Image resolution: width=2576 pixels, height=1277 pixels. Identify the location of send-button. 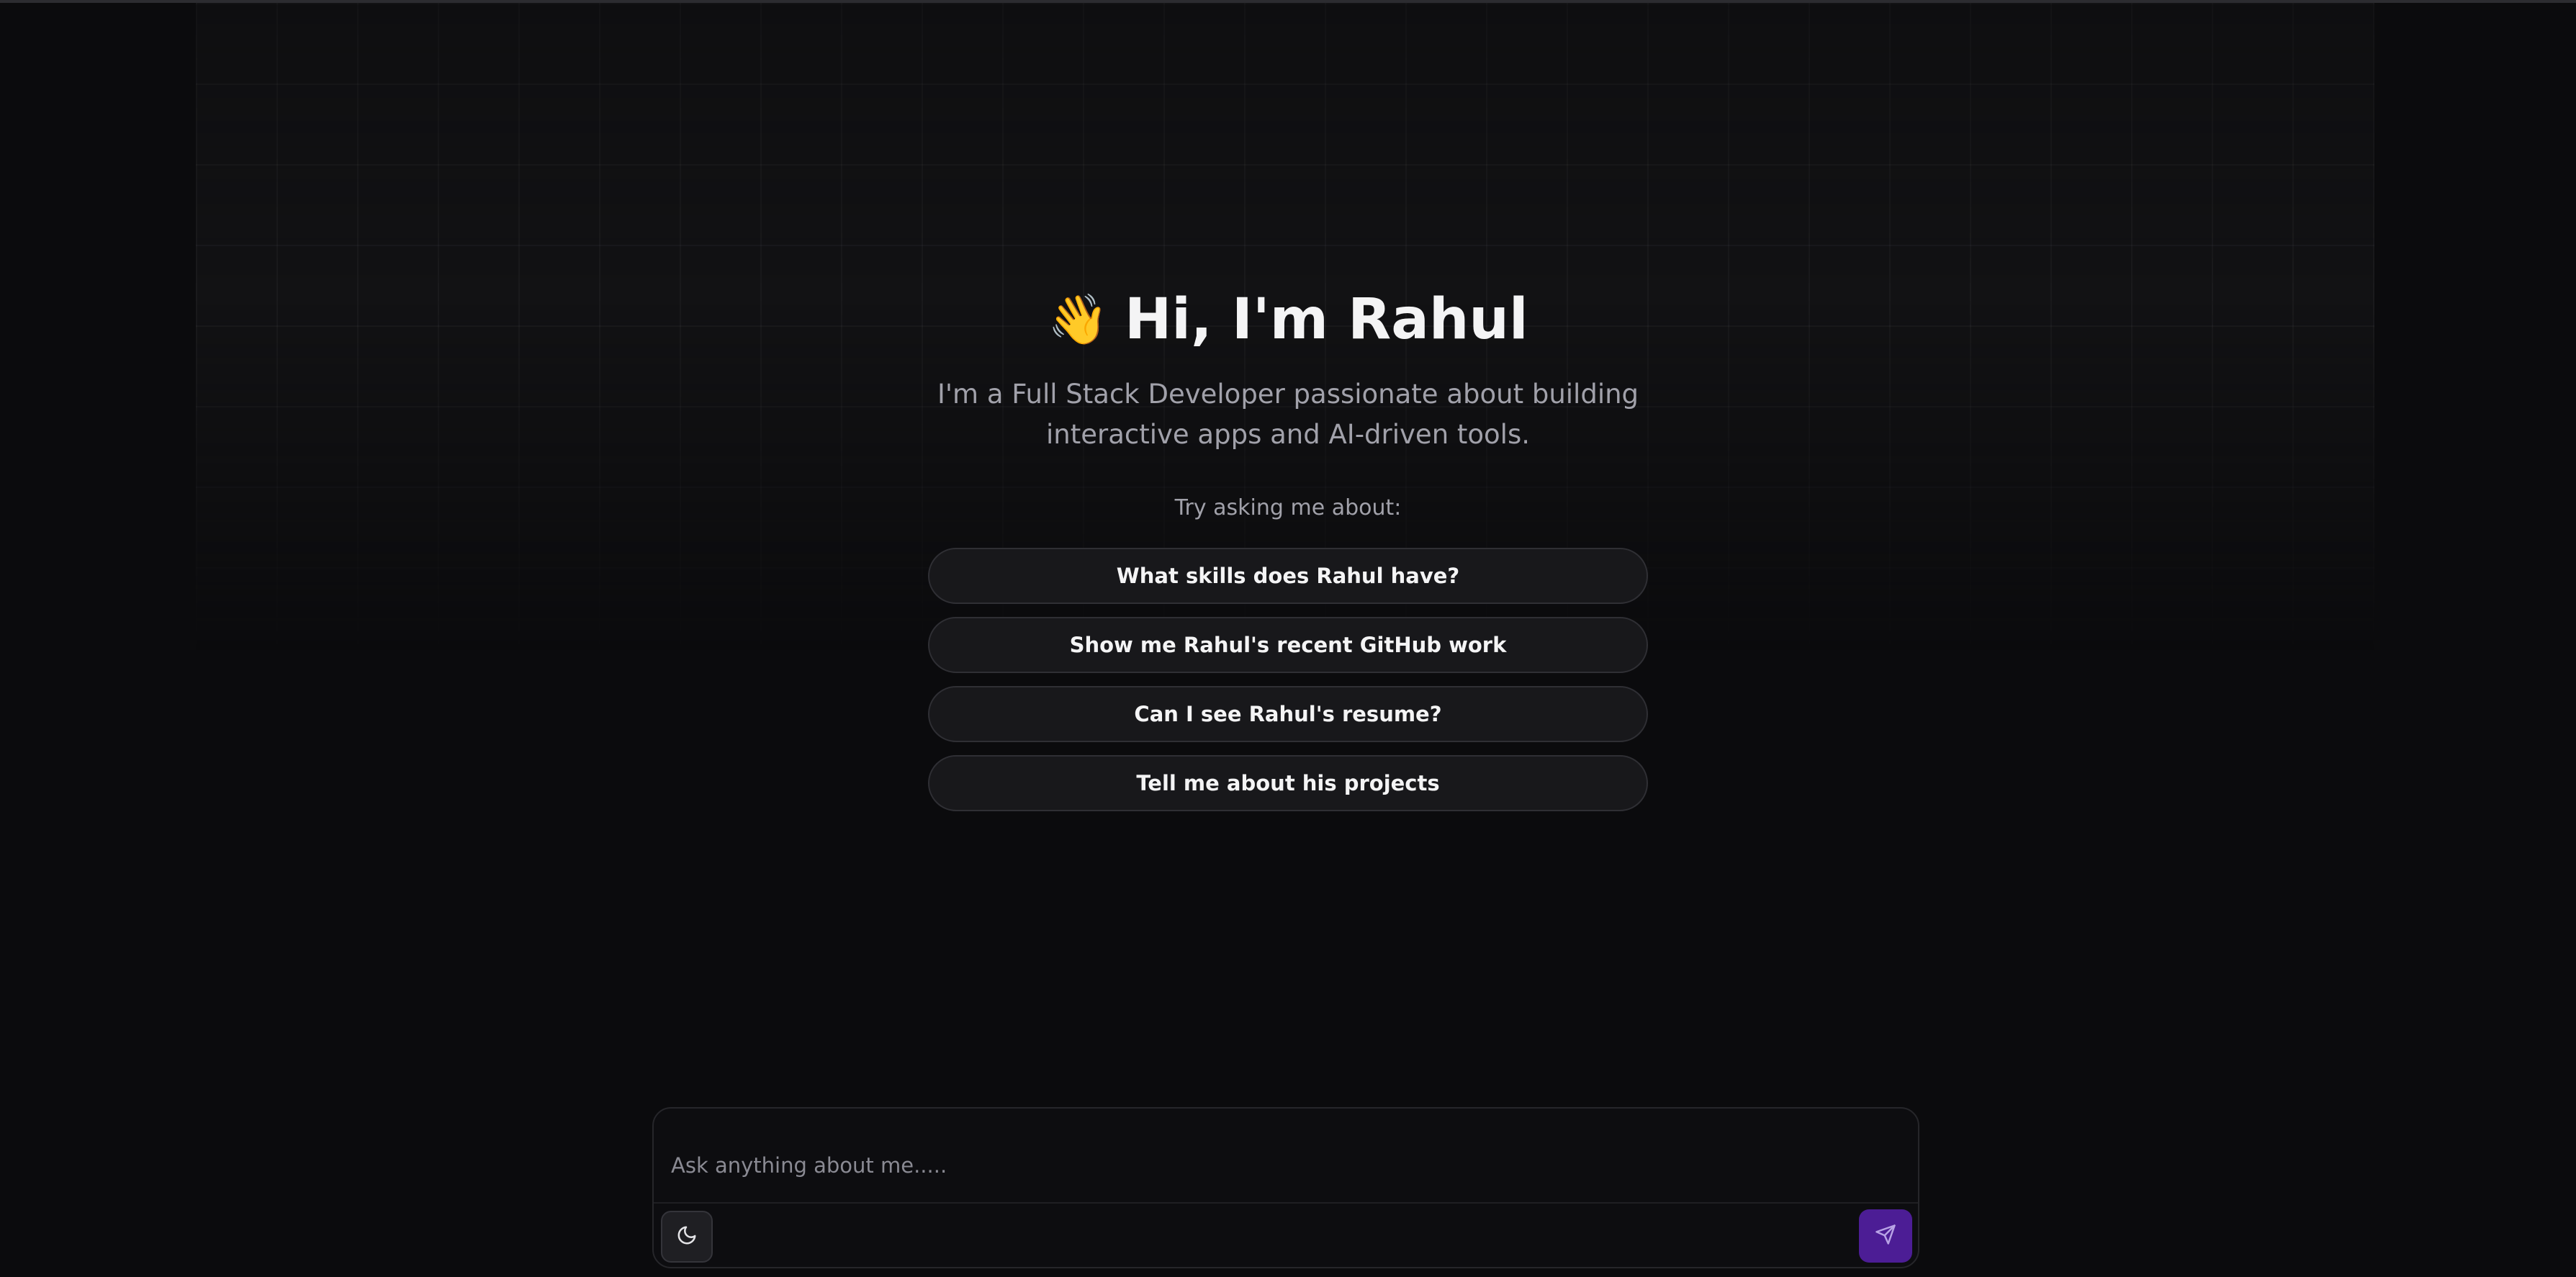
(1885, 1236).